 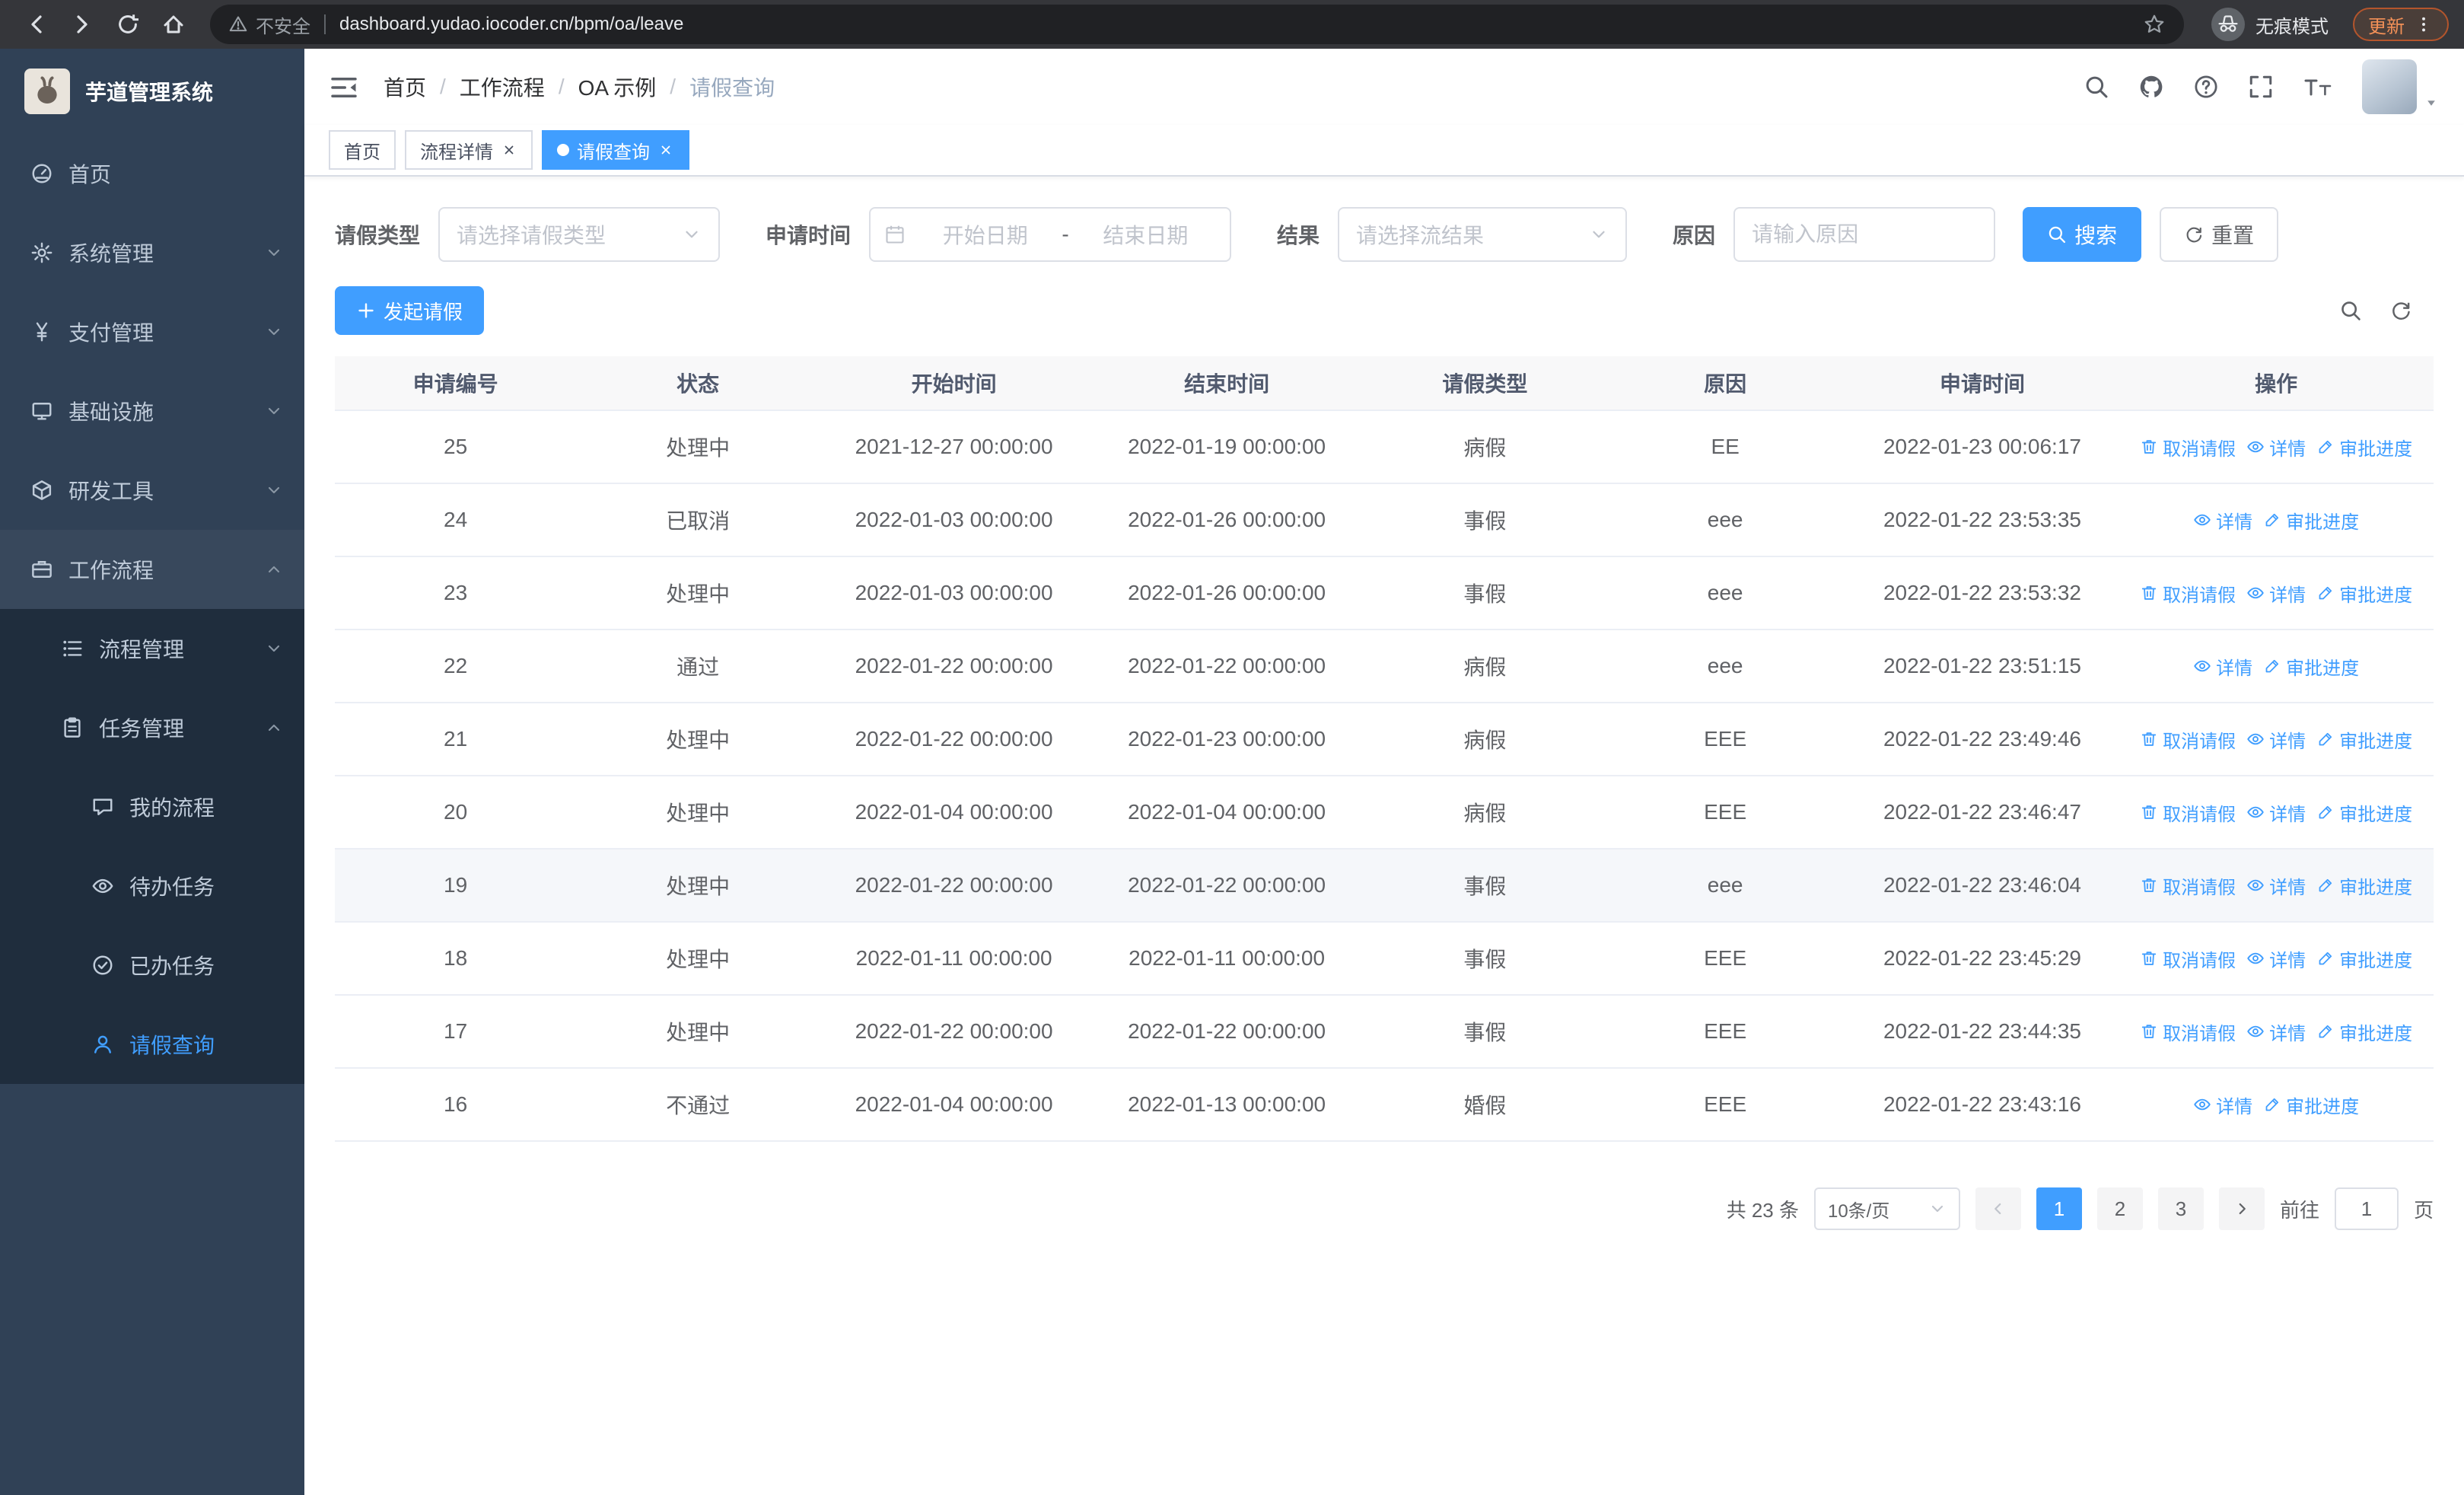 I want to click on app-logo: 芋道管理系统, so click(x=152, y=92).